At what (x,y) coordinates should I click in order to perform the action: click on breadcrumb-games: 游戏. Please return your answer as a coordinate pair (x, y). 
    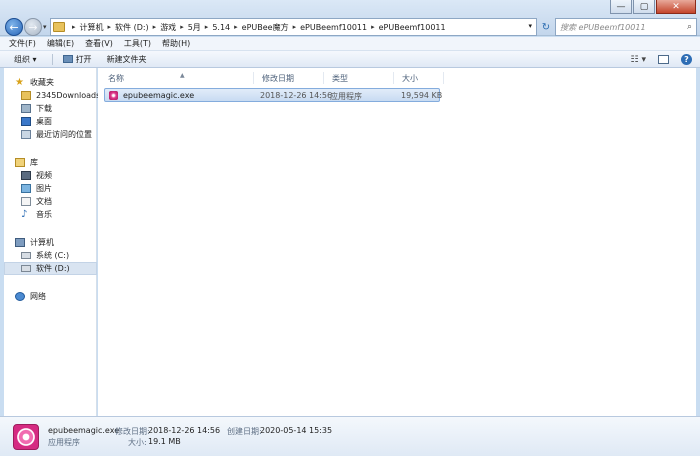
    Looking at the image, I should click on (168, 27).